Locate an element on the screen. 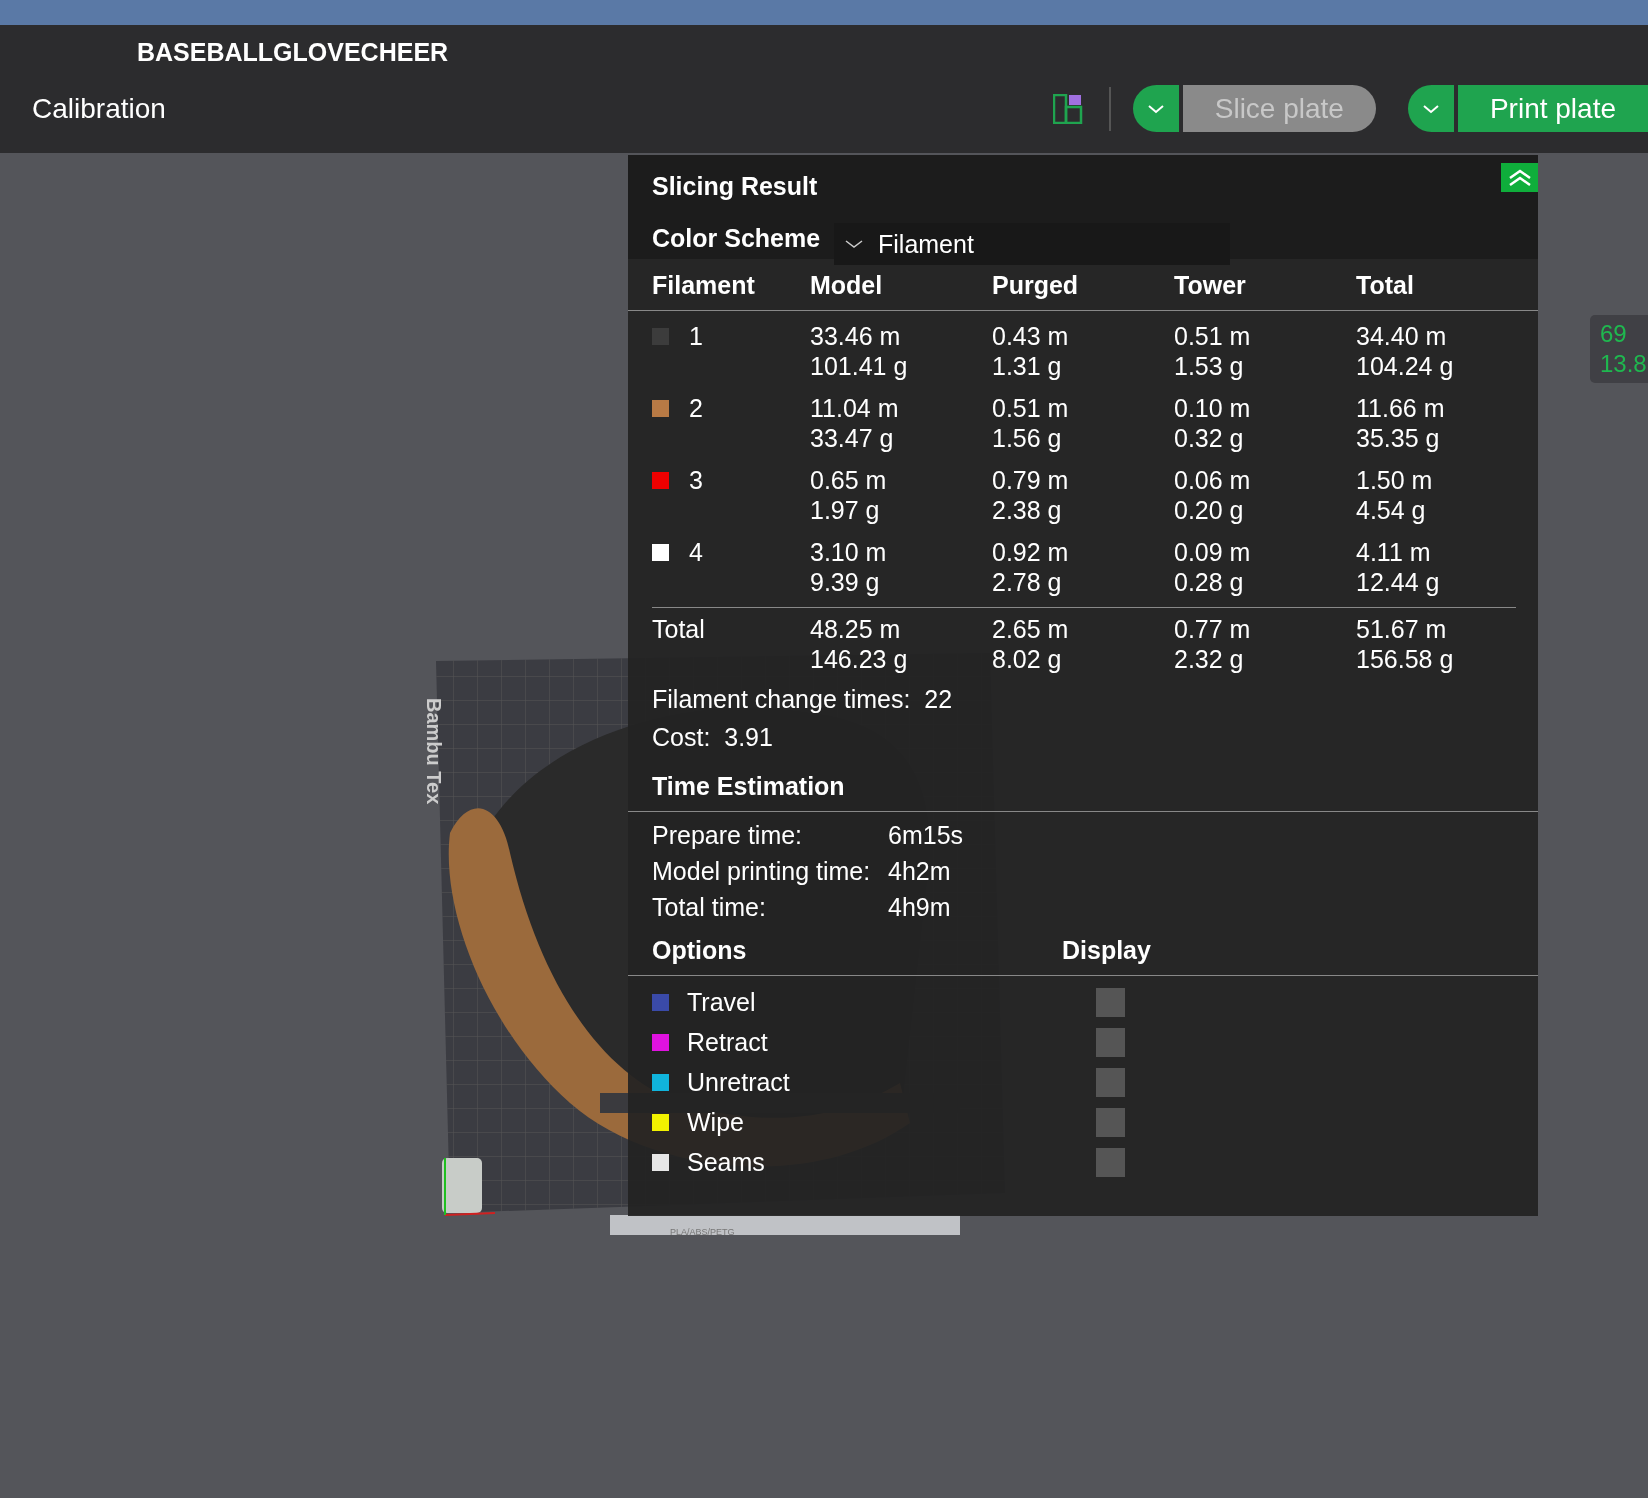 The height and width of the screenshot is (1498, 1648). bed-label: Bambu Tex is located at coordinates (433, 751).